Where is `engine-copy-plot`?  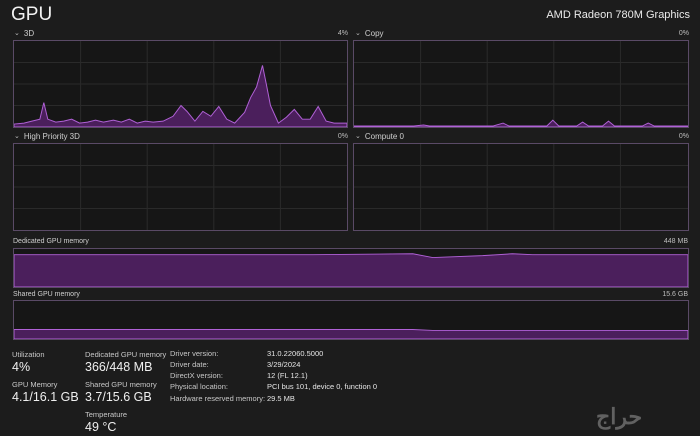 engine-copy-plot is located at coordinates (521, 84).